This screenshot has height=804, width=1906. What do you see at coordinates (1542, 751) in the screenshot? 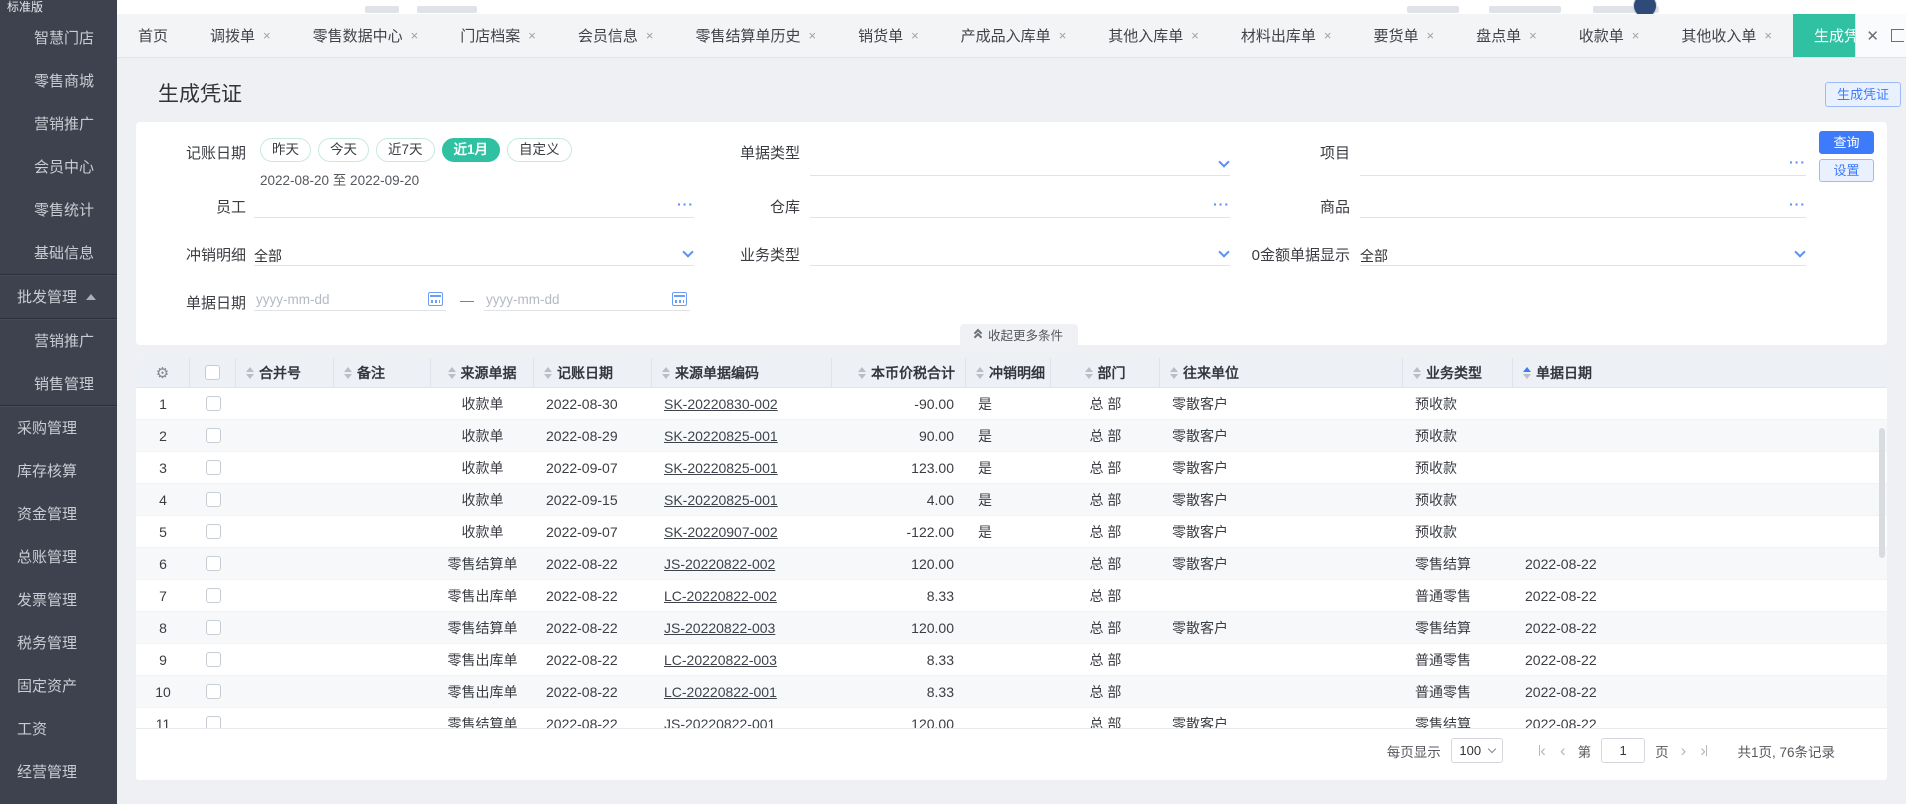
I see `first-page-icon: ‹` at bounding box center [1542, 751].